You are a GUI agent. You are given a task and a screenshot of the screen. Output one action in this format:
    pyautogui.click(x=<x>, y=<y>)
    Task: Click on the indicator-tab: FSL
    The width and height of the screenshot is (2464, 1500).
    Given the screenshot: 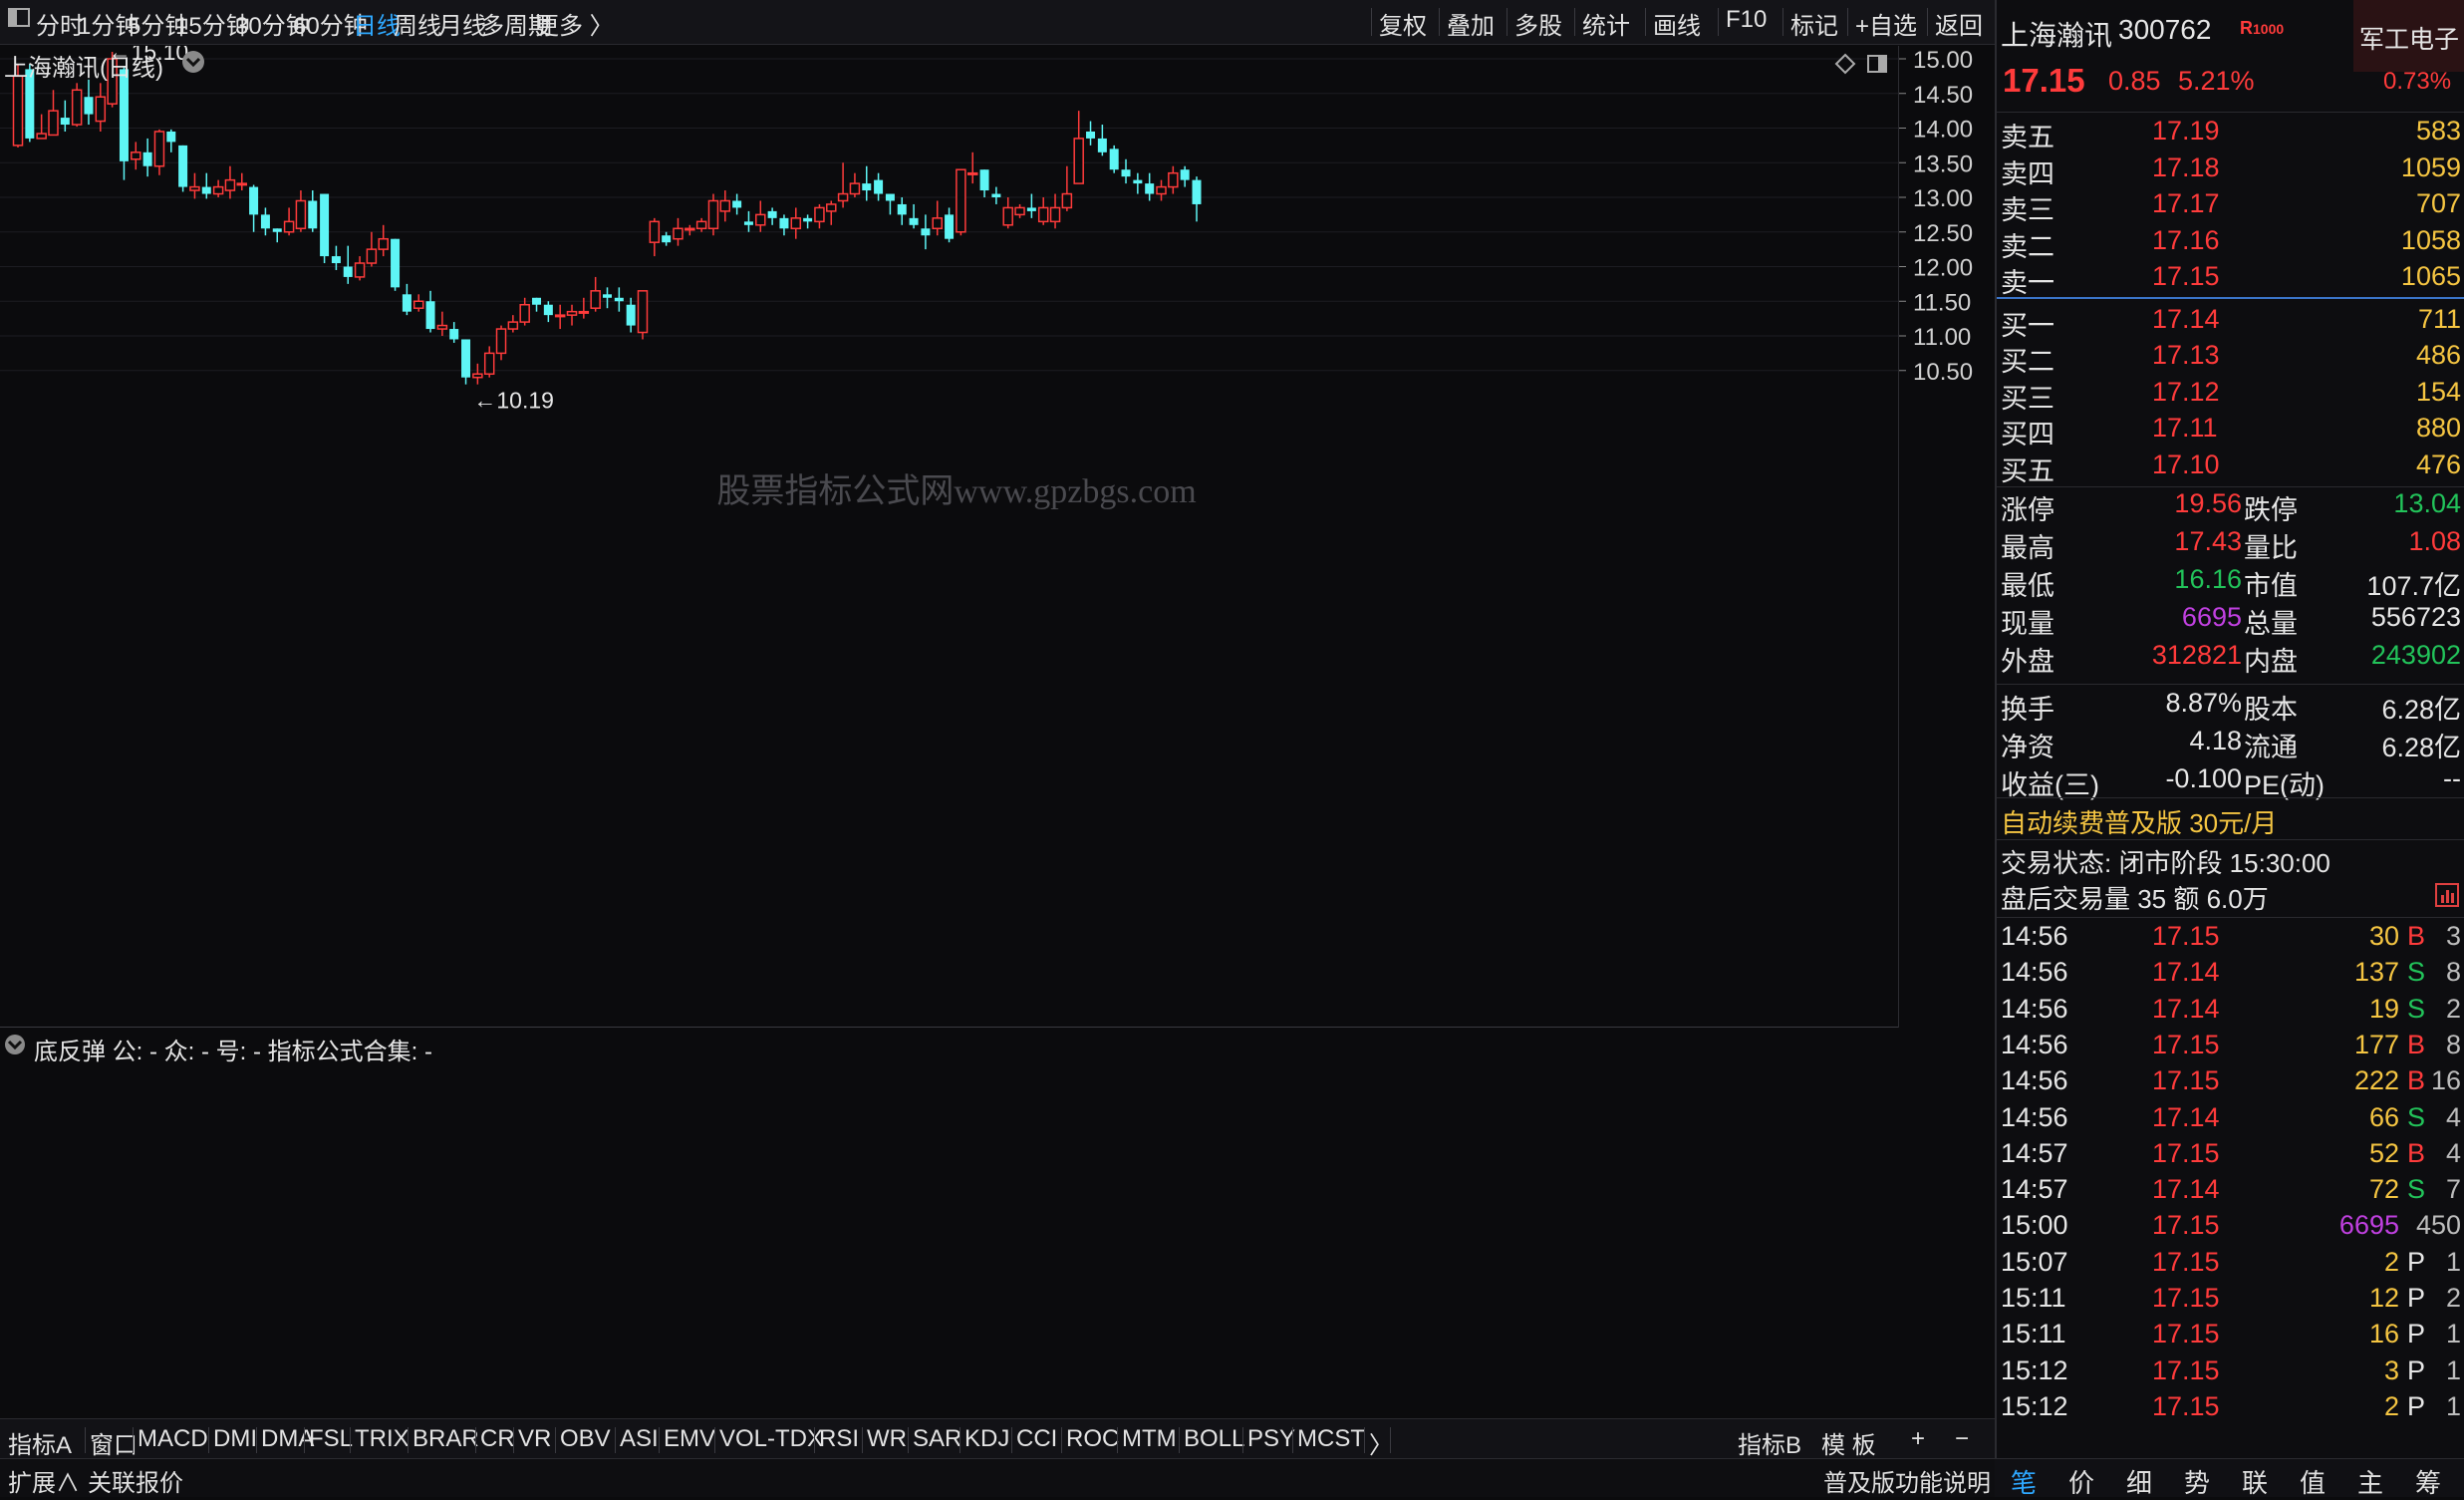 What is the action you would take?
    pyautogui.click(x=331, y=1439)
    